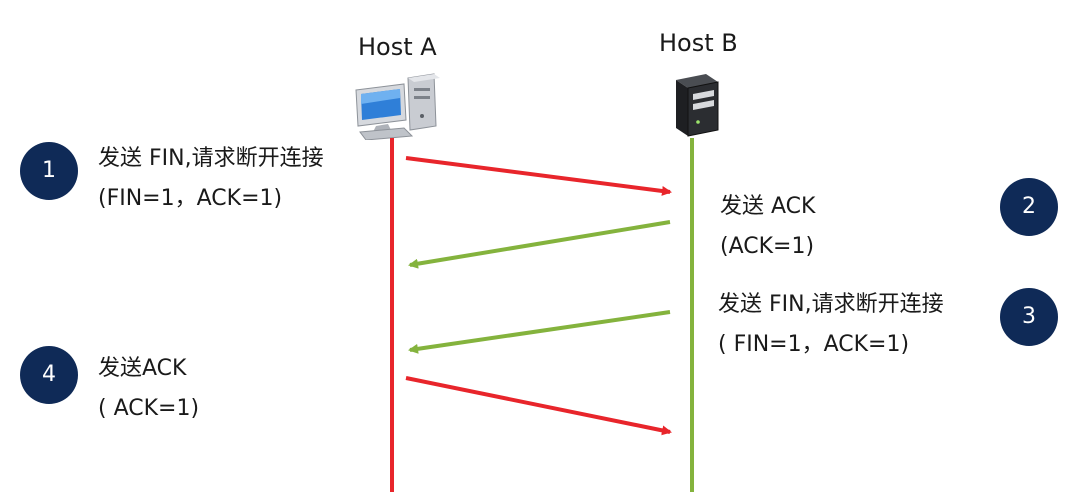 The height and width of the screenshot is (501, 1086). I want to click on step-4-line2: ( ACK=1), so click(149, 408).